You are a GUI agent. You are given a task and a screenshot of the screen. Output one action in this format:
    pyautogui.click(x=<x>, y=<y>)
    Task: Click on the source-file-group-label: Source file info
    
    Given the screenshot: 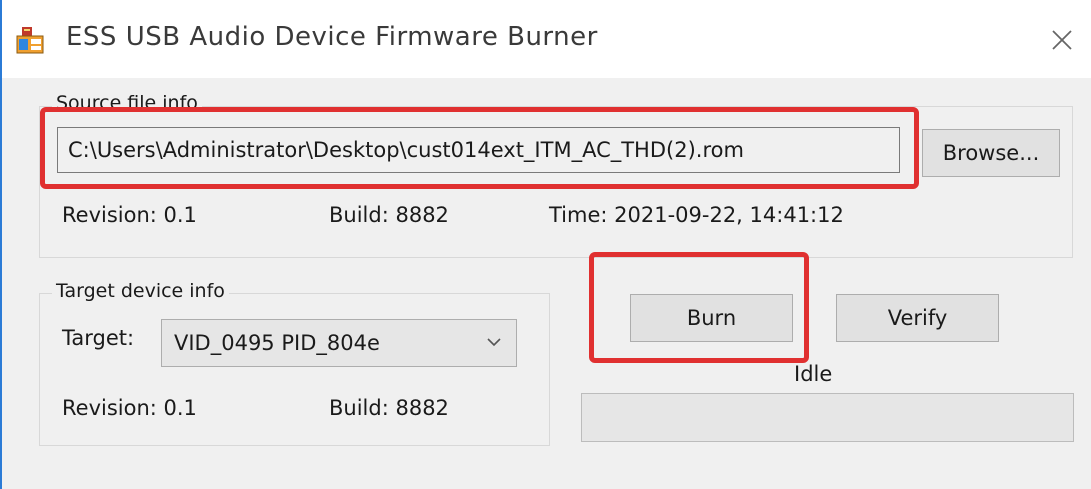 What is the action you would take?
    pyautogui.click(x=127, y=103)
    